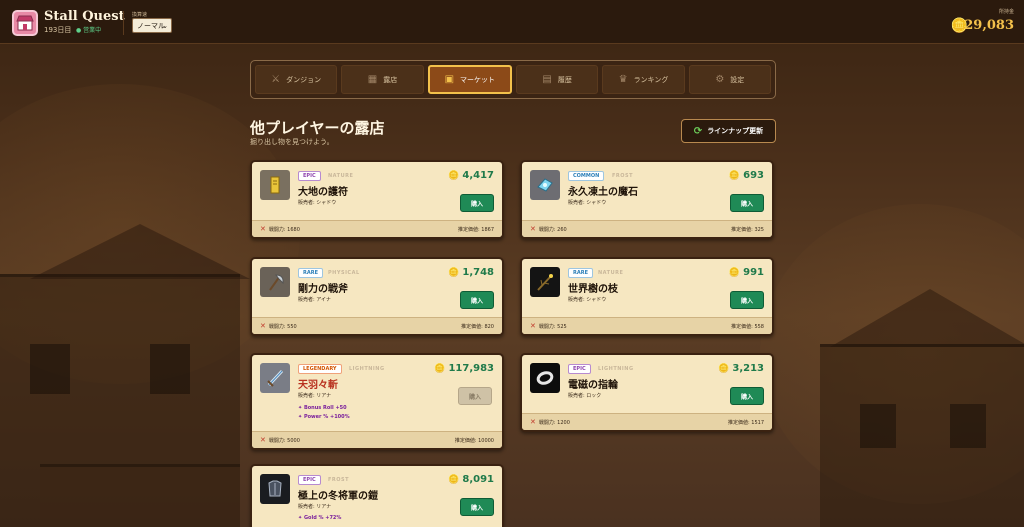  I want to click on card-footer: ✕ 戦闘力: 260 推定価値: 325, so click(647, 228).